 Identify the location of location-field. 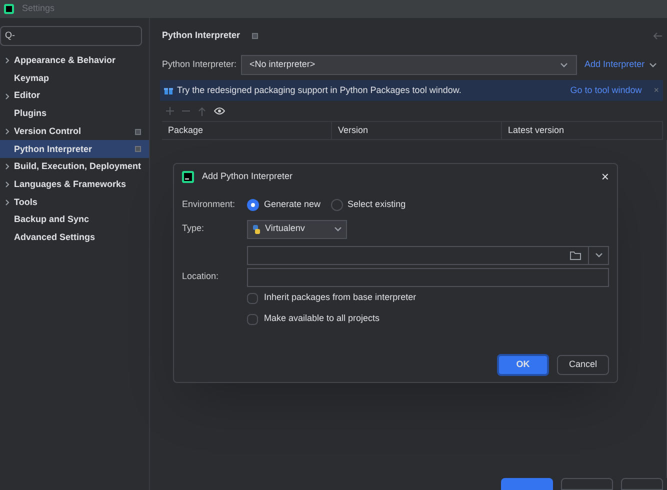
(428, 277).